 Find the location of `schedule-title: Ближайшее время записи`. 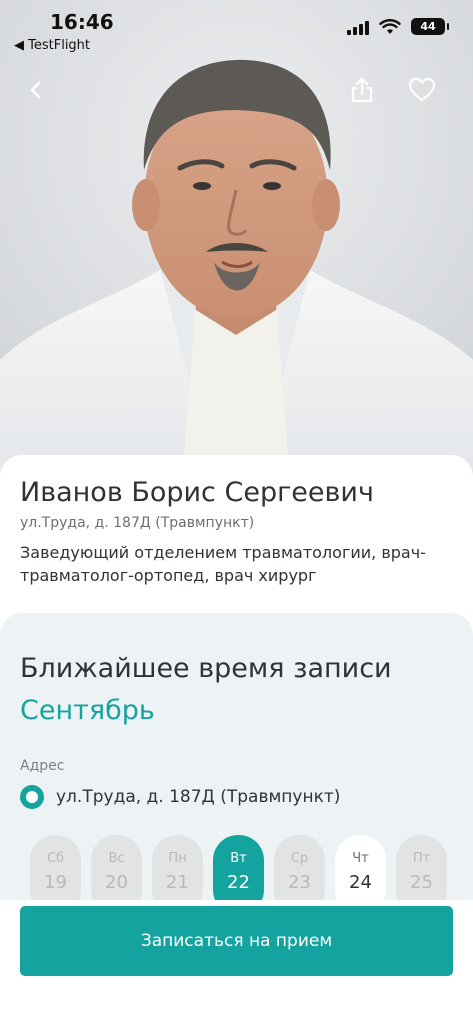

schedule-title: Ближайшее время записи is located at coordinates (206, 668).